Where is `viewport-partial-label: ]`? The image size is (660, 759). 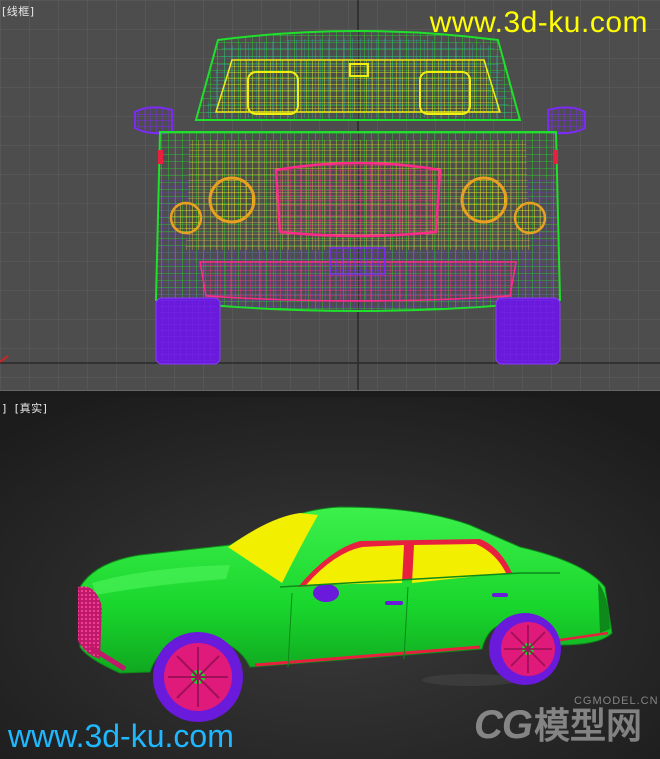
viewport-partial-label: ] is located at coordinates (4, 408).